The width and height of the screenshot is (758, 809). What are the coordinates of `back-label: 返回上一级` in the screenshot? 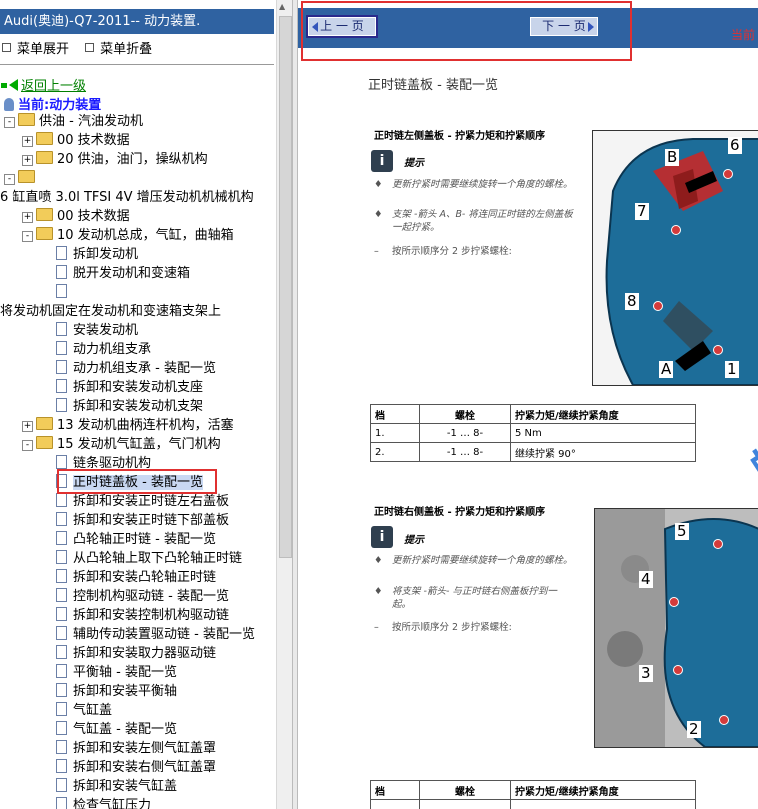 It's located at (54, 86).